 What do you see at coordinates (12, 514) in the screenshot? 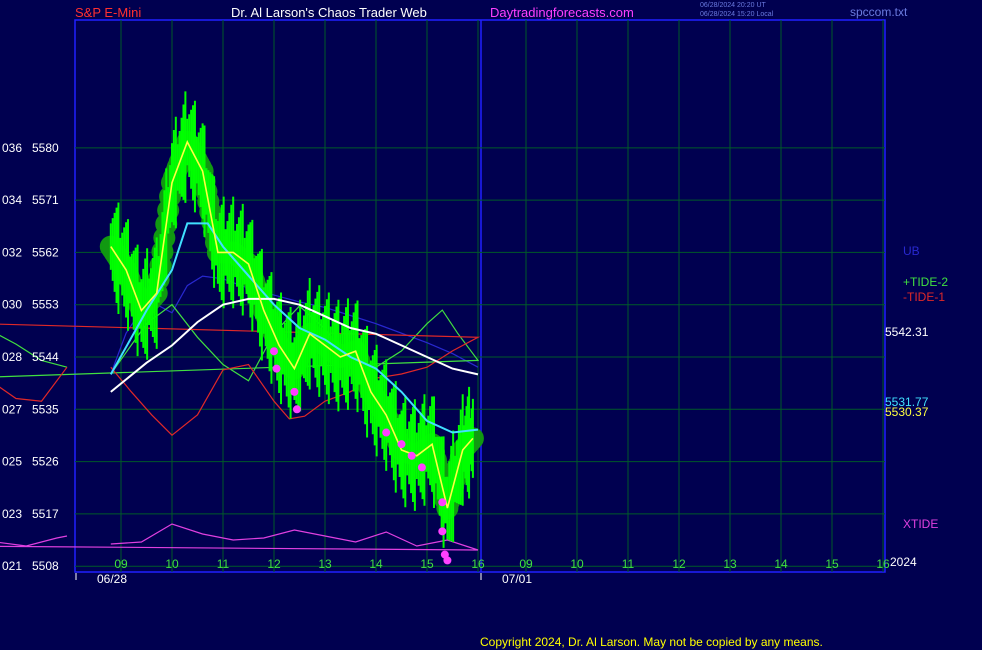
I see `y-tick-secondary: 023` at bounding box center [12, 514].